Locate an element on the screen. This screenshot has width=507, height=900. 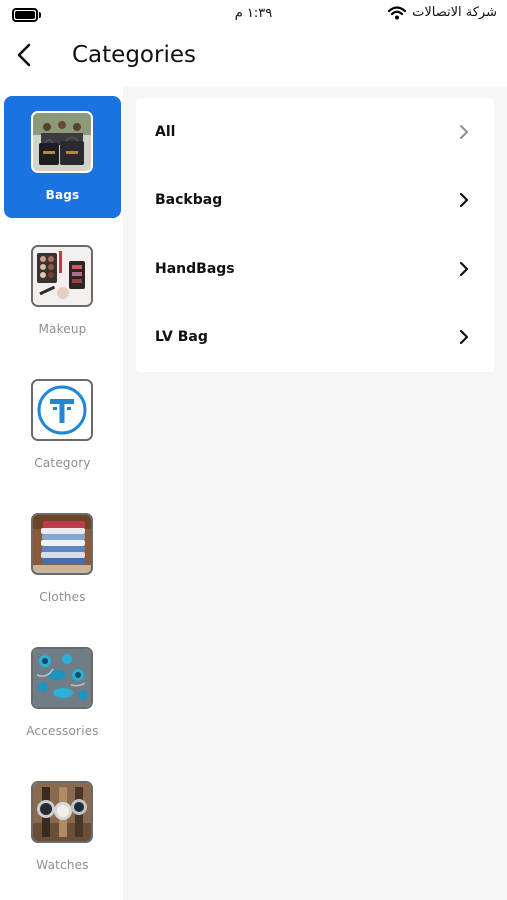
carrier-name: شركة الاتصالات is located at coordinates (454, 12).